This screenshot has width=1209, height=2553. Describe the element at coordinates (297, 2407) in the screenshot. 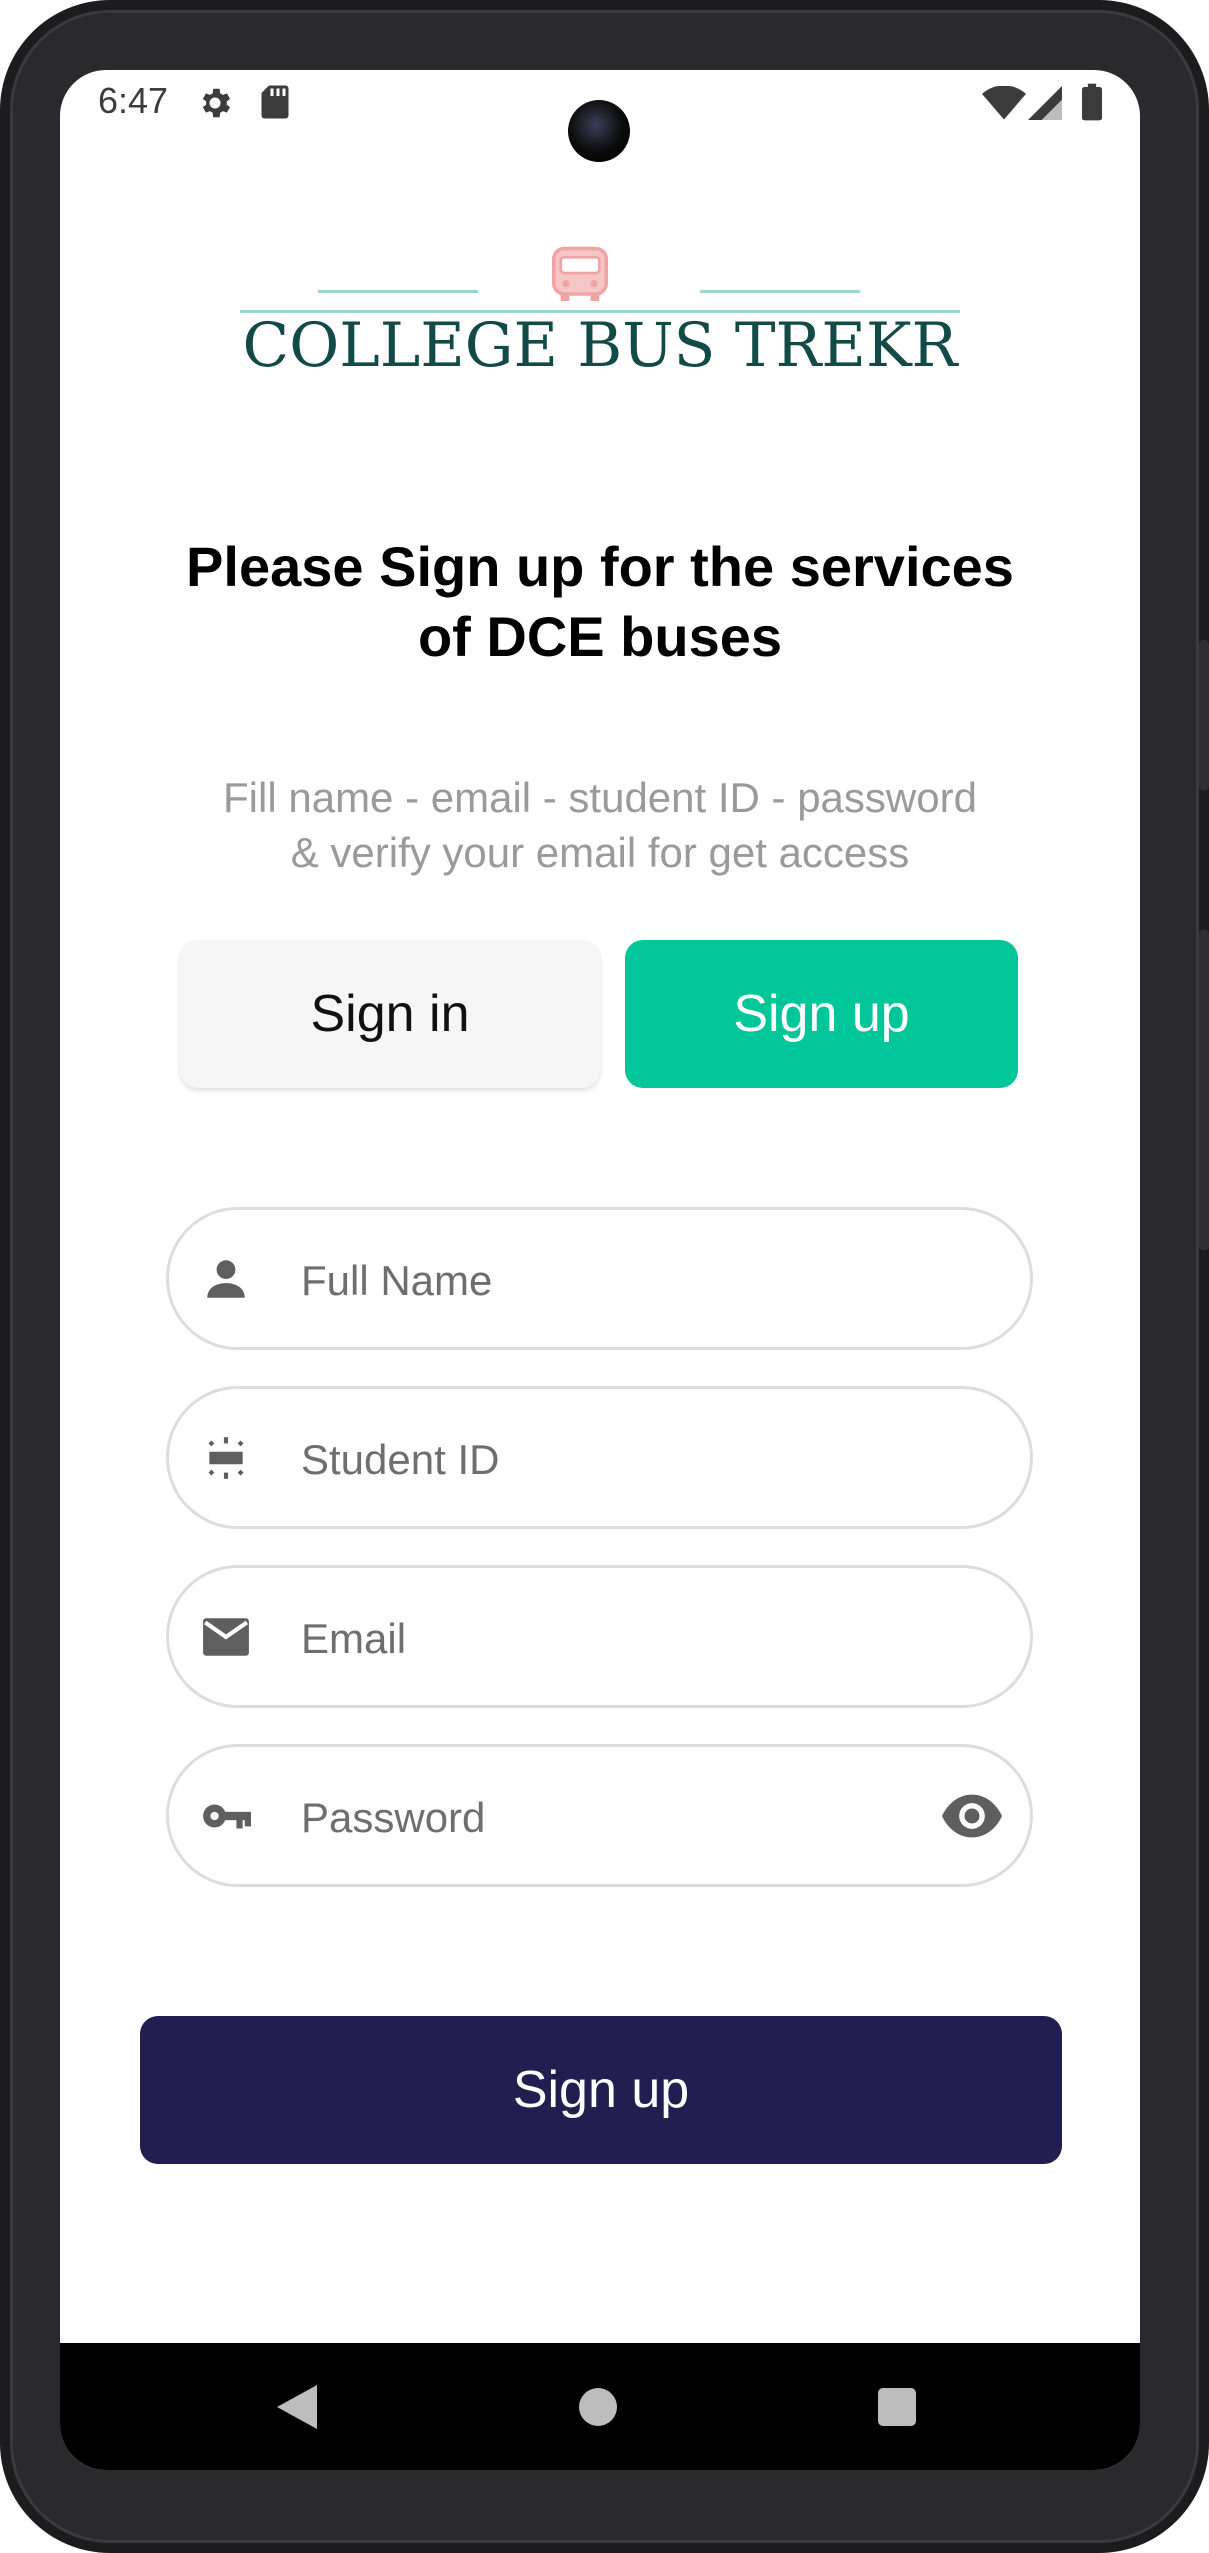

I see `back-icon` at that location.